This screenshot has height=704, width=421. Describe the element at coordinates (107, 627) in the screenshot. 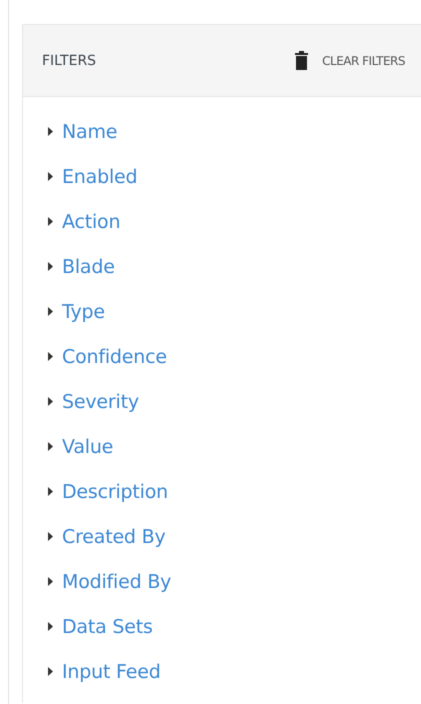

I see `filter-item: Data Sets` at that location.